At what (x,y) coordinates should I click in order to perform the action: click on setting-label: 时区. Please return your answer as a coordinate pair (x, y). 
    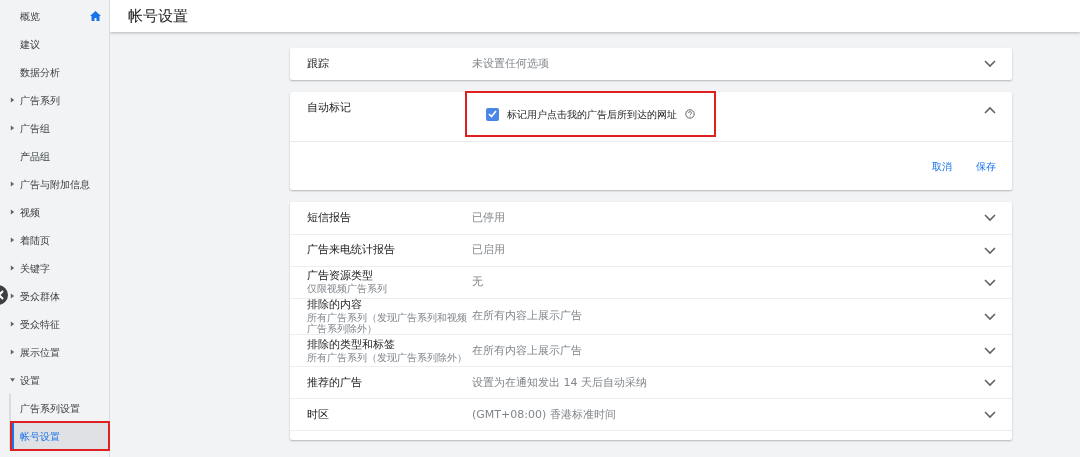
    Looking at the image, I should click on (318, 414).